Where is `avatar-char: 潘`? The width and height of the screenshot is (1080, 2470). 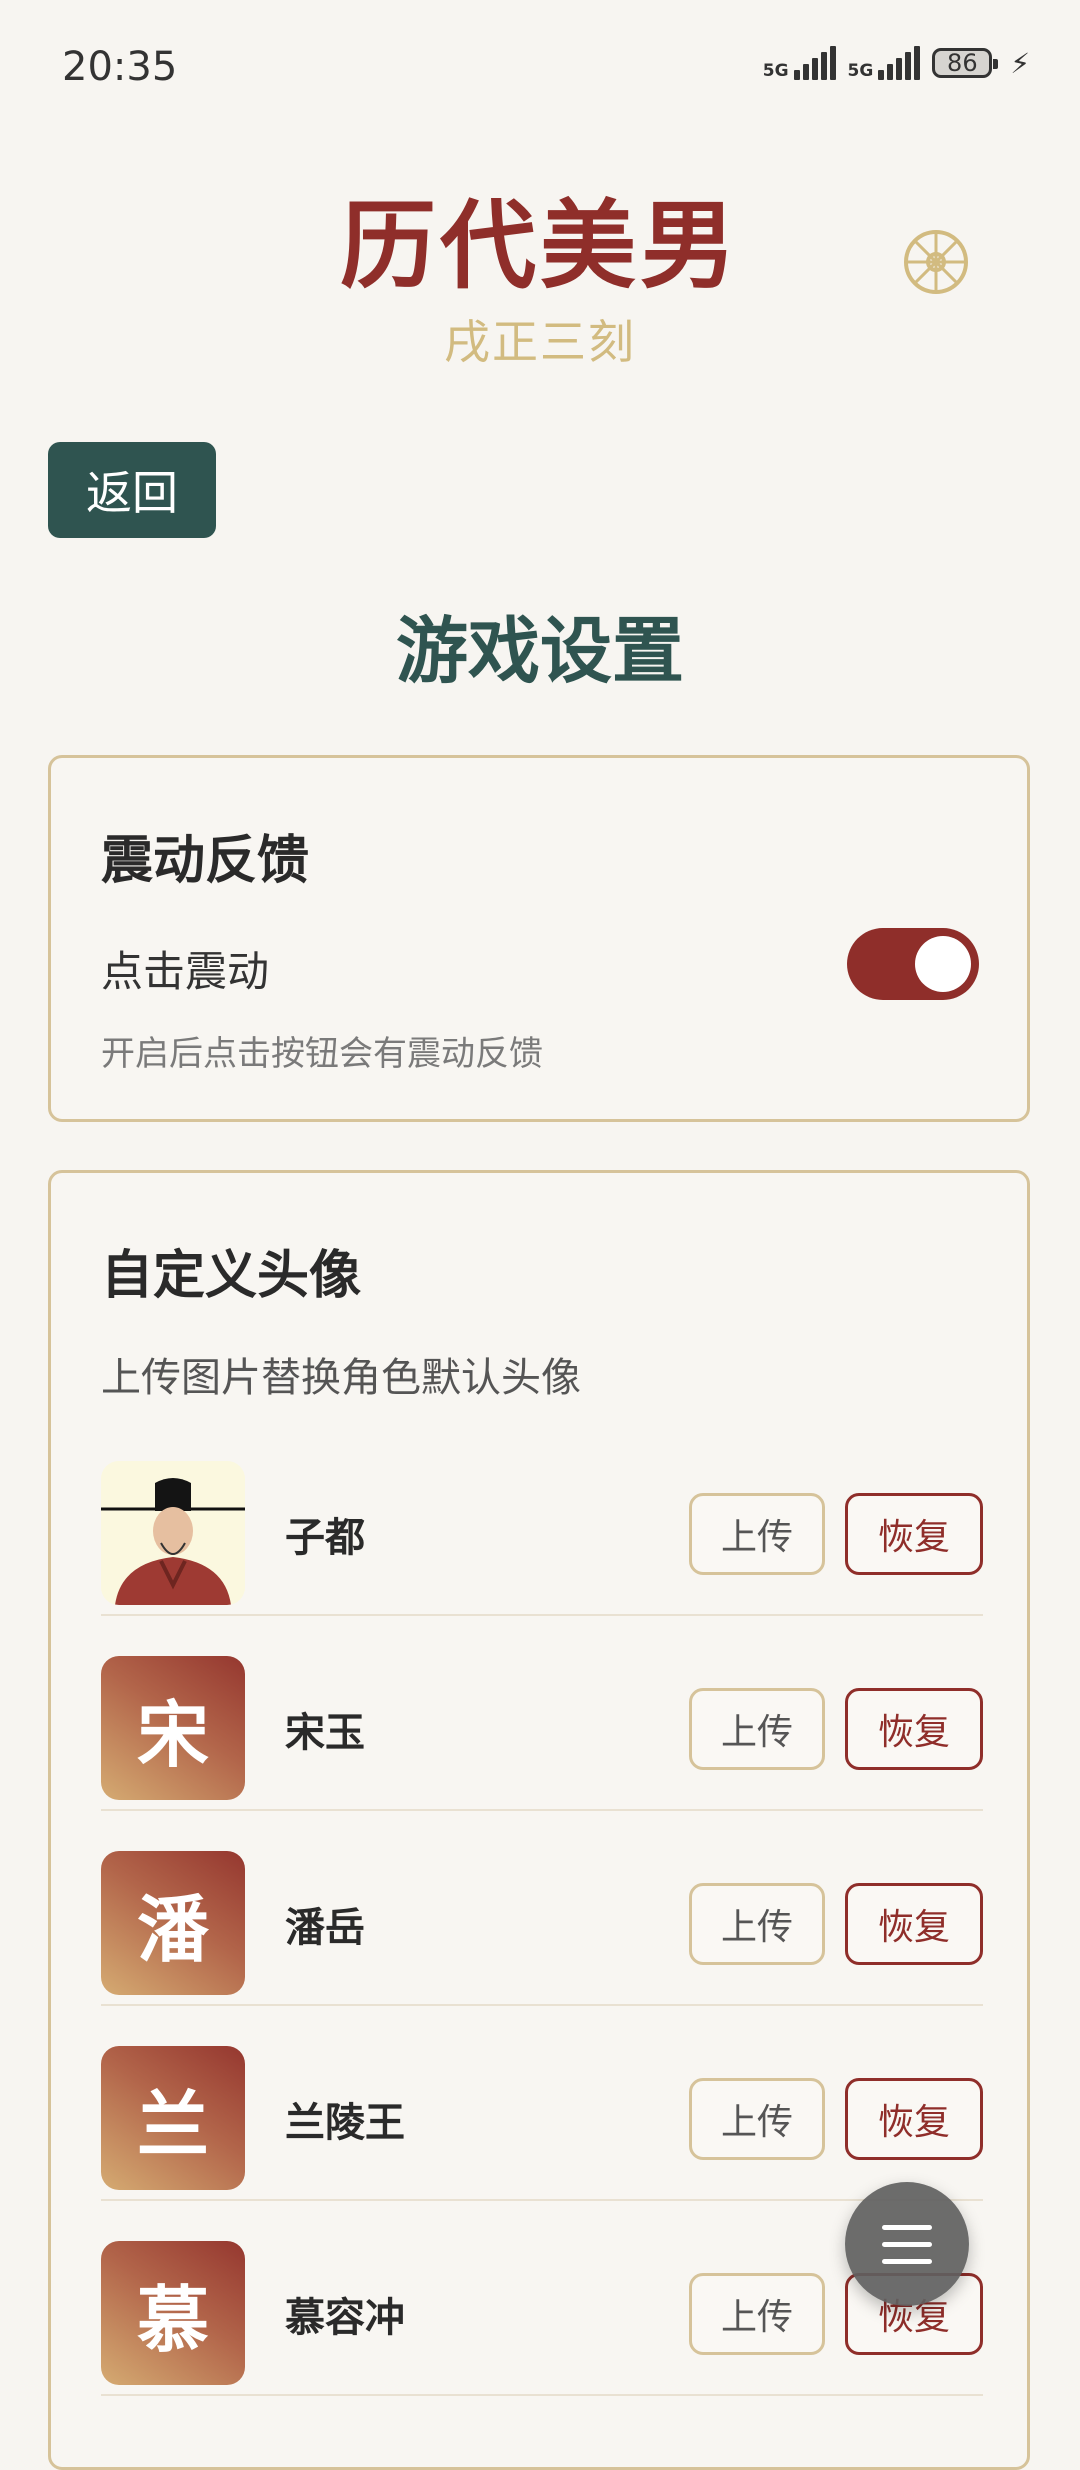 avatar-char: 潘 is located at coordinates (172, 1929).